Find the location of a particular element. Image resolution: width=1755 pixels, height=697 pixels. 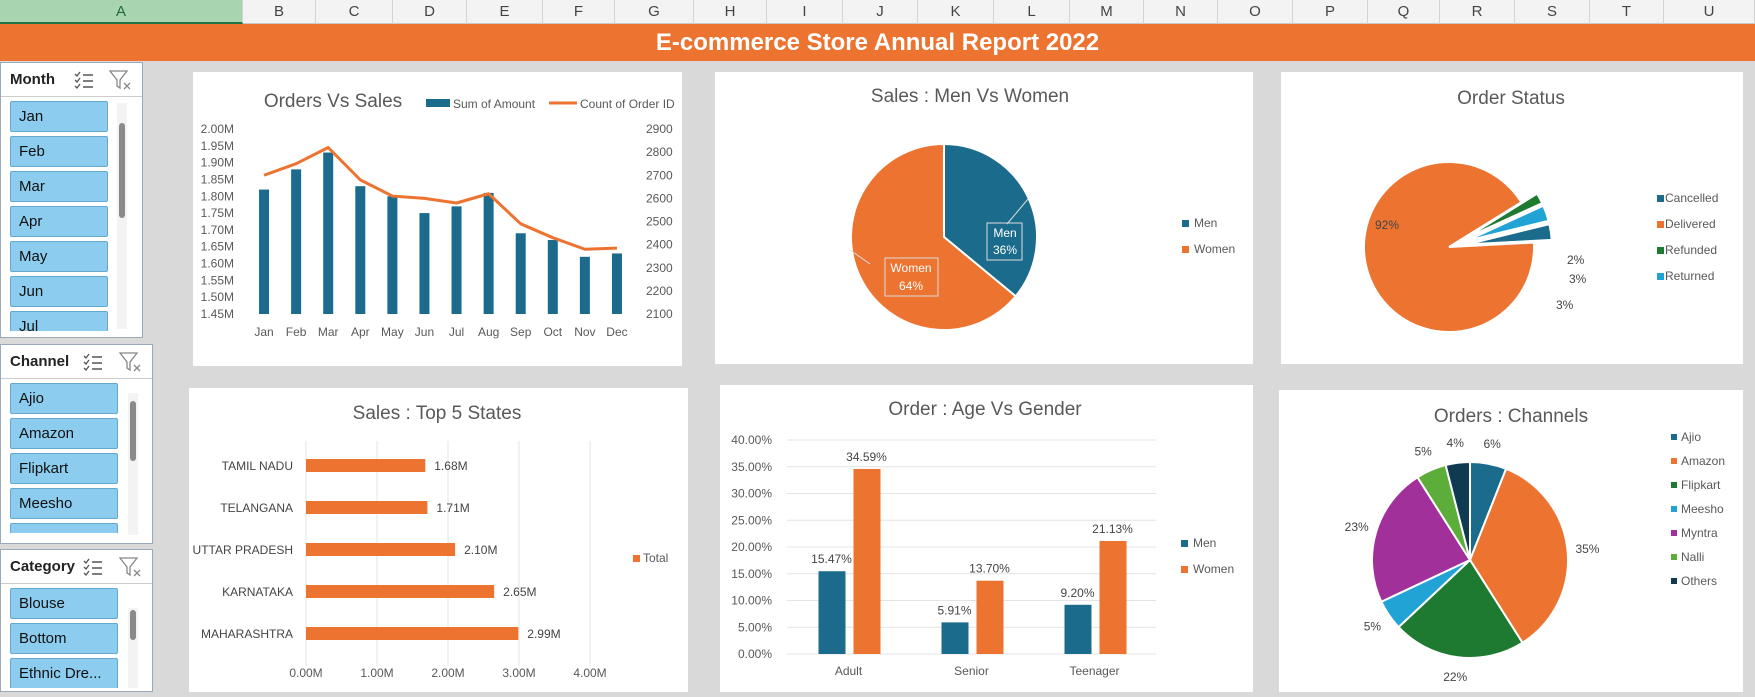

column-header-l: L is located at coordinates (1032, 12).